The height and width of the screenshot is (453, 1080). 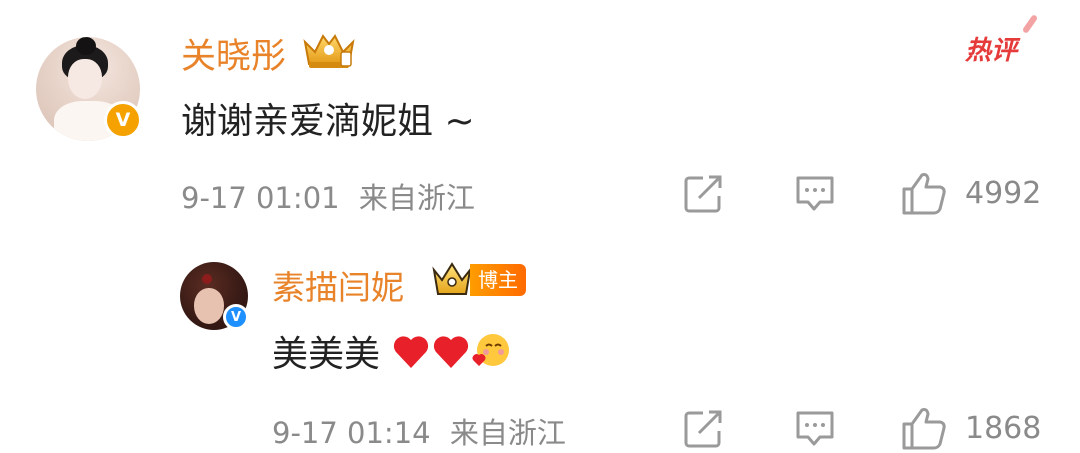 I want to click on comment-text: 美美美, so click(x=391, y=353).